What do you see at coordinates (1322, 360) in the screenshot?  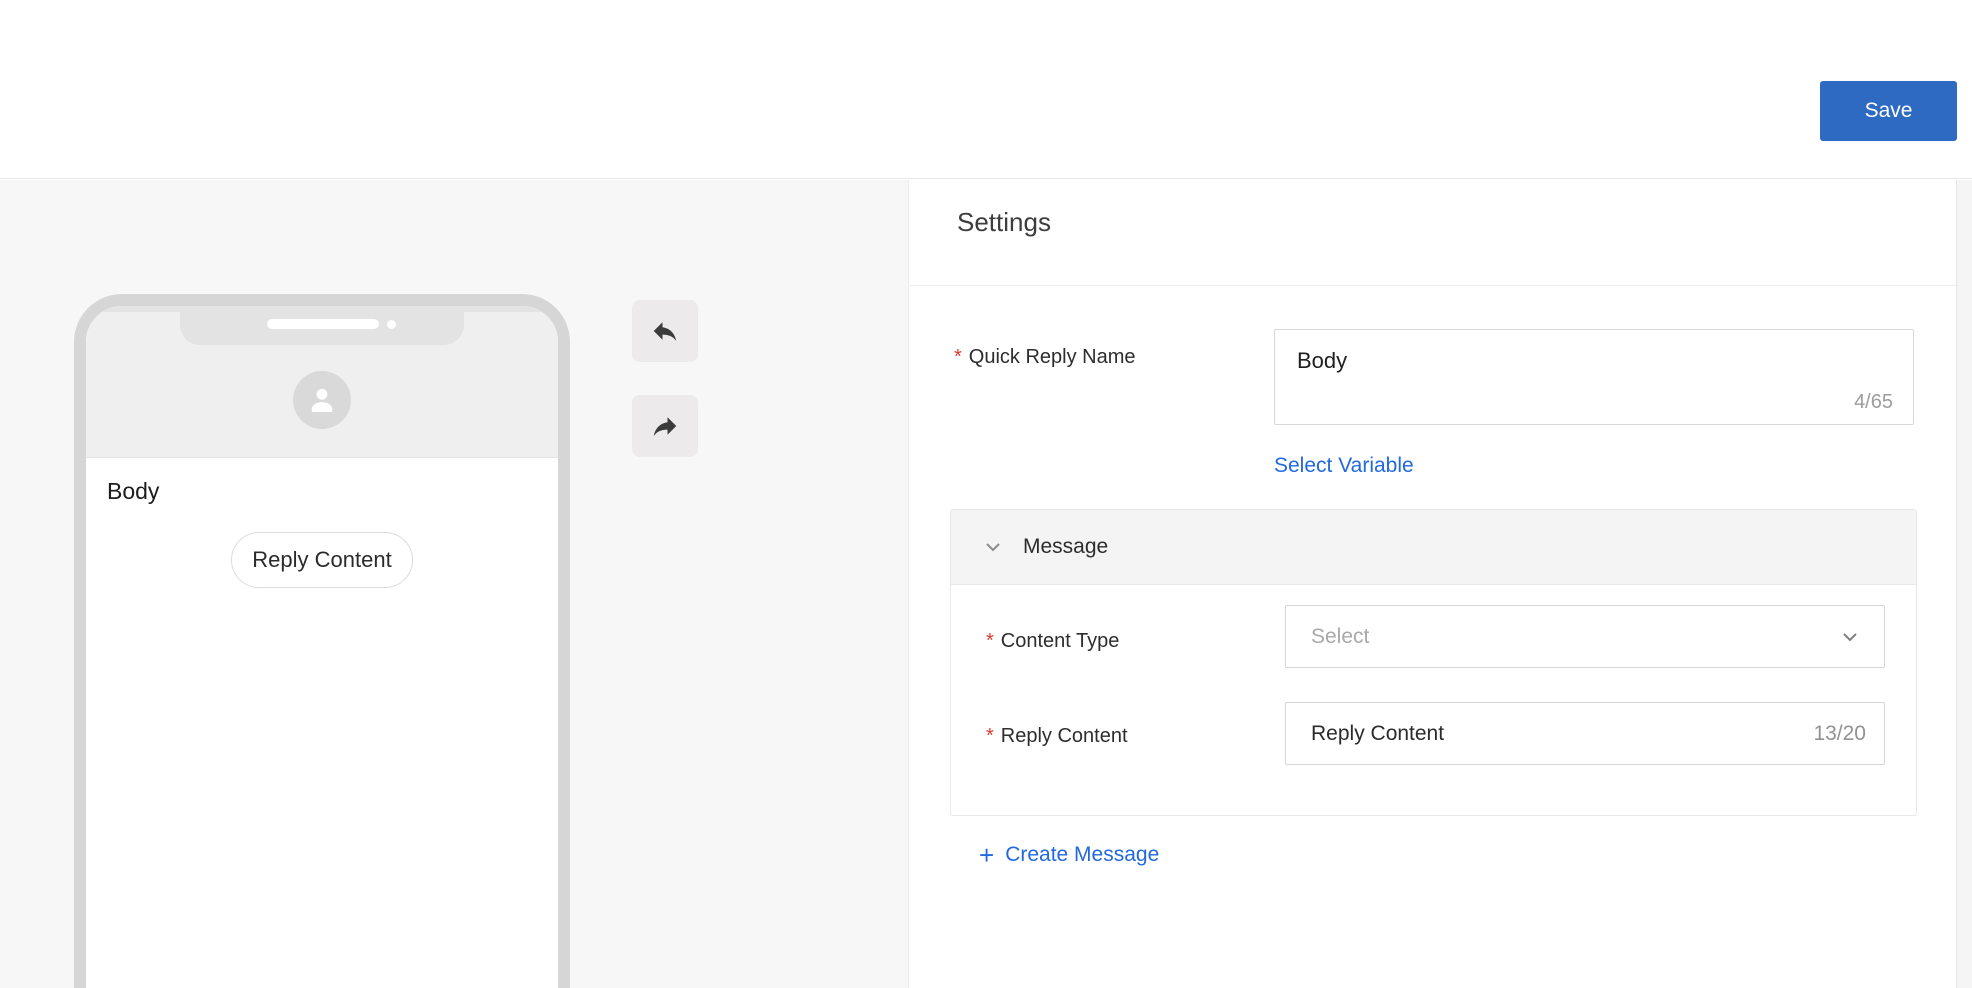 I see `quick-reply-name-value: Body` at bounding box center [1322, 360].